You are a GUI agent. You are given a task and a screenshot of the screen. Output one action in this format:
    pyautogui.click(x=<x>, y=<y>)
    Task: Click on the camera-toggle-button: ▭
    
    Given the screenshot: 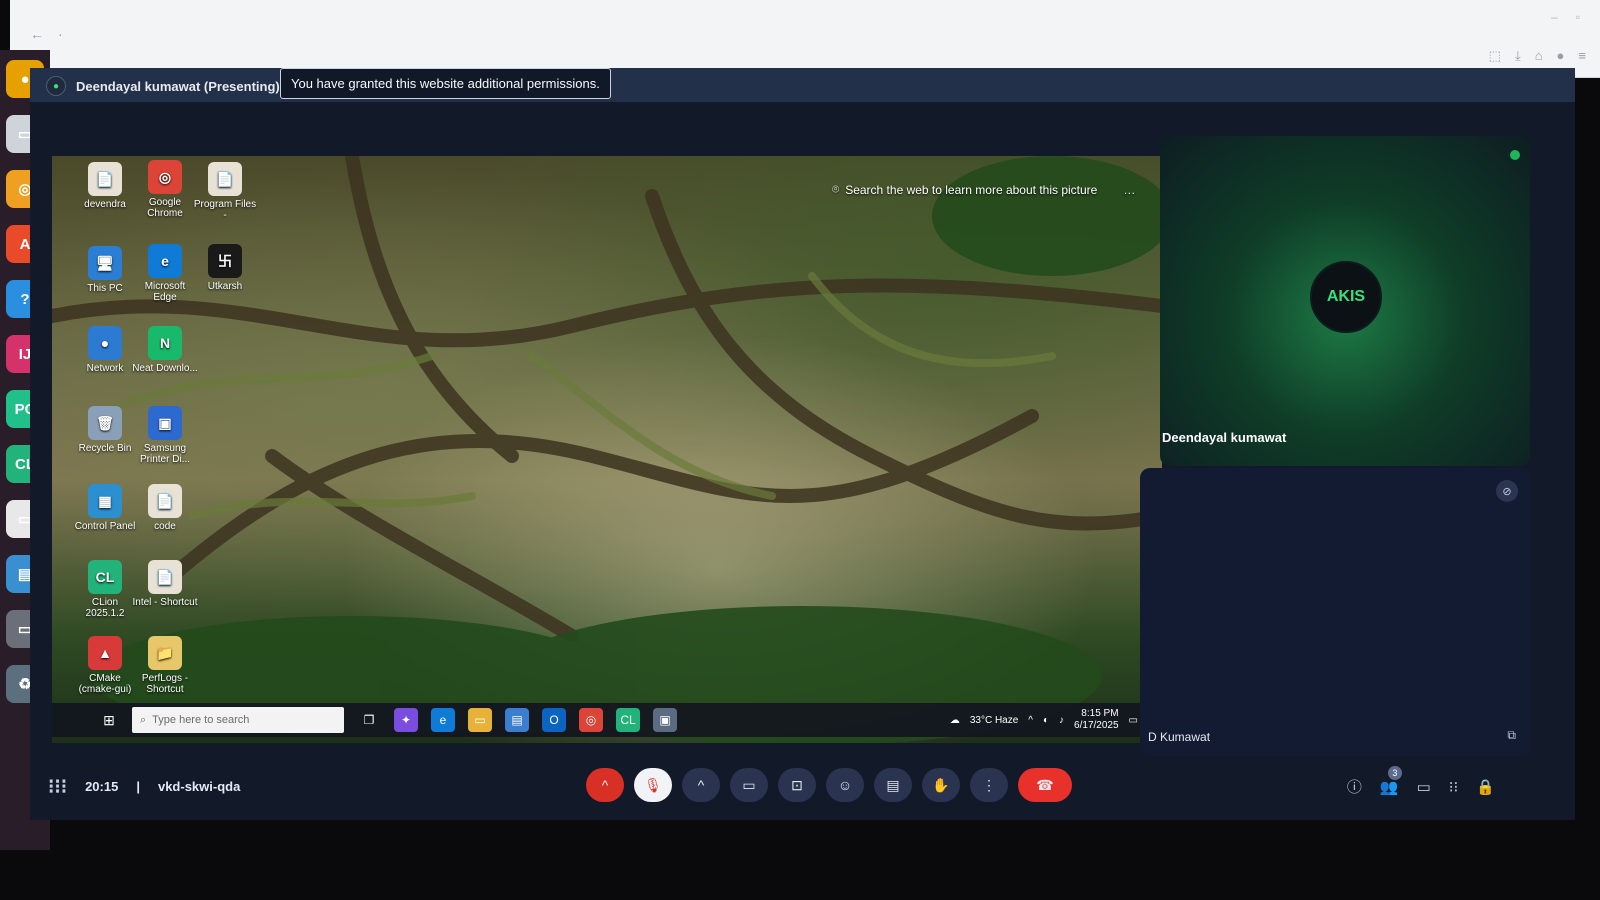 What is the action you would take?
    pyautogui.click(x=749, y=785)
    